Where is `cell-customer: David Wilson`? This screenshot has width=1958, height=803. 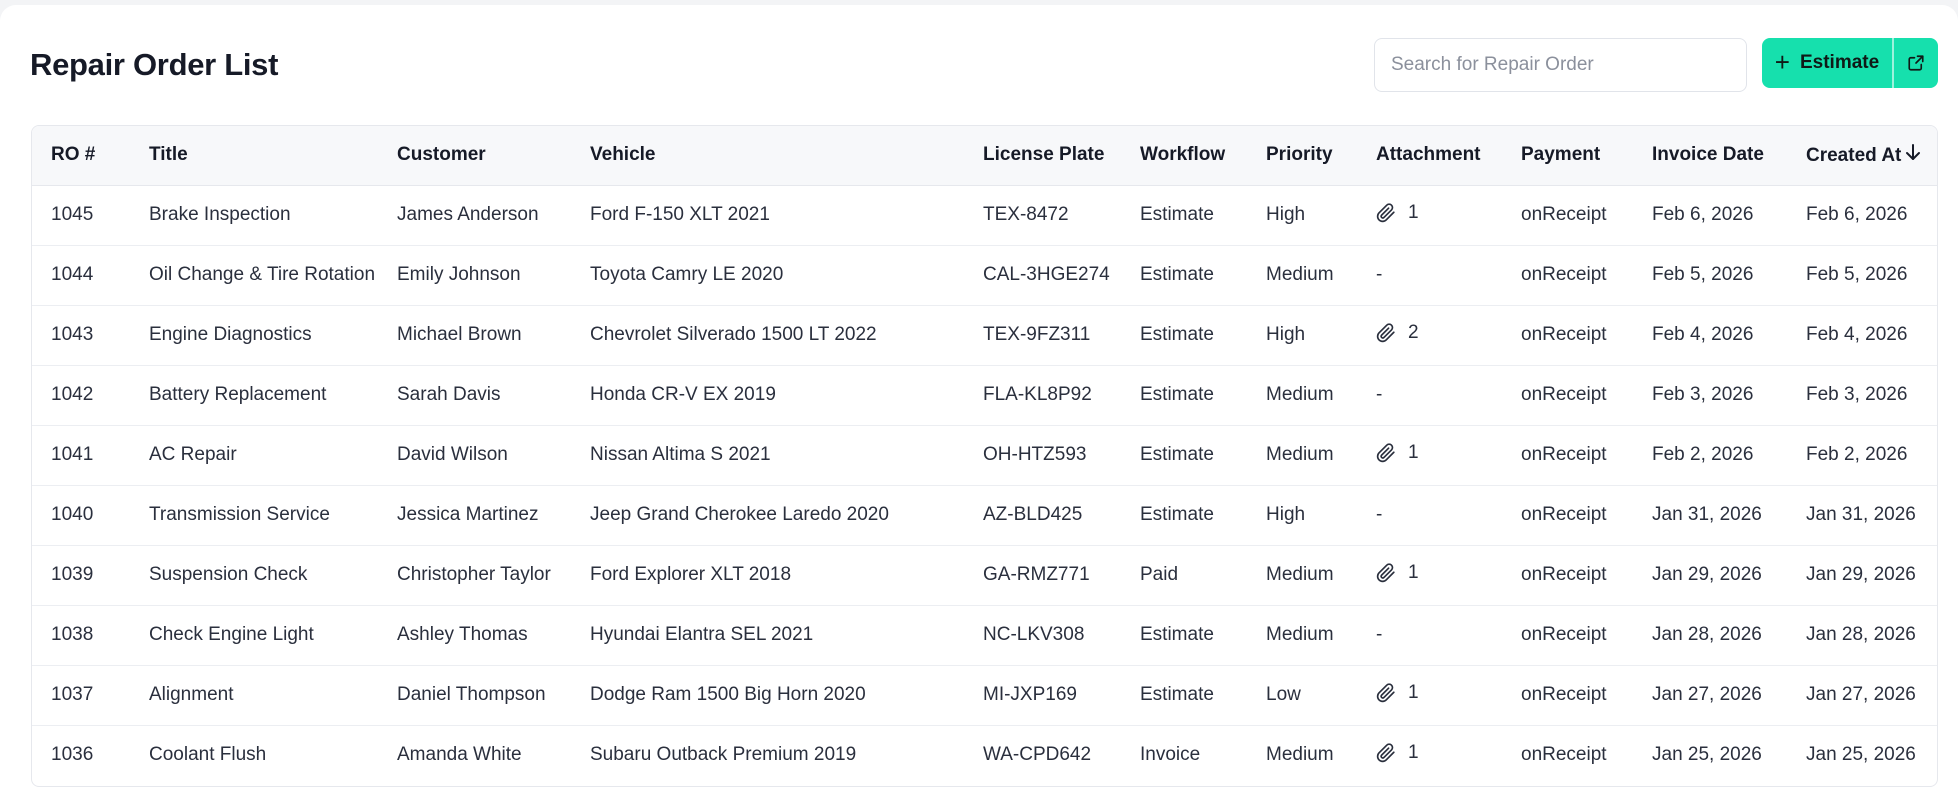 cell-customer: David Wilson is located at coordinates (452, 454).